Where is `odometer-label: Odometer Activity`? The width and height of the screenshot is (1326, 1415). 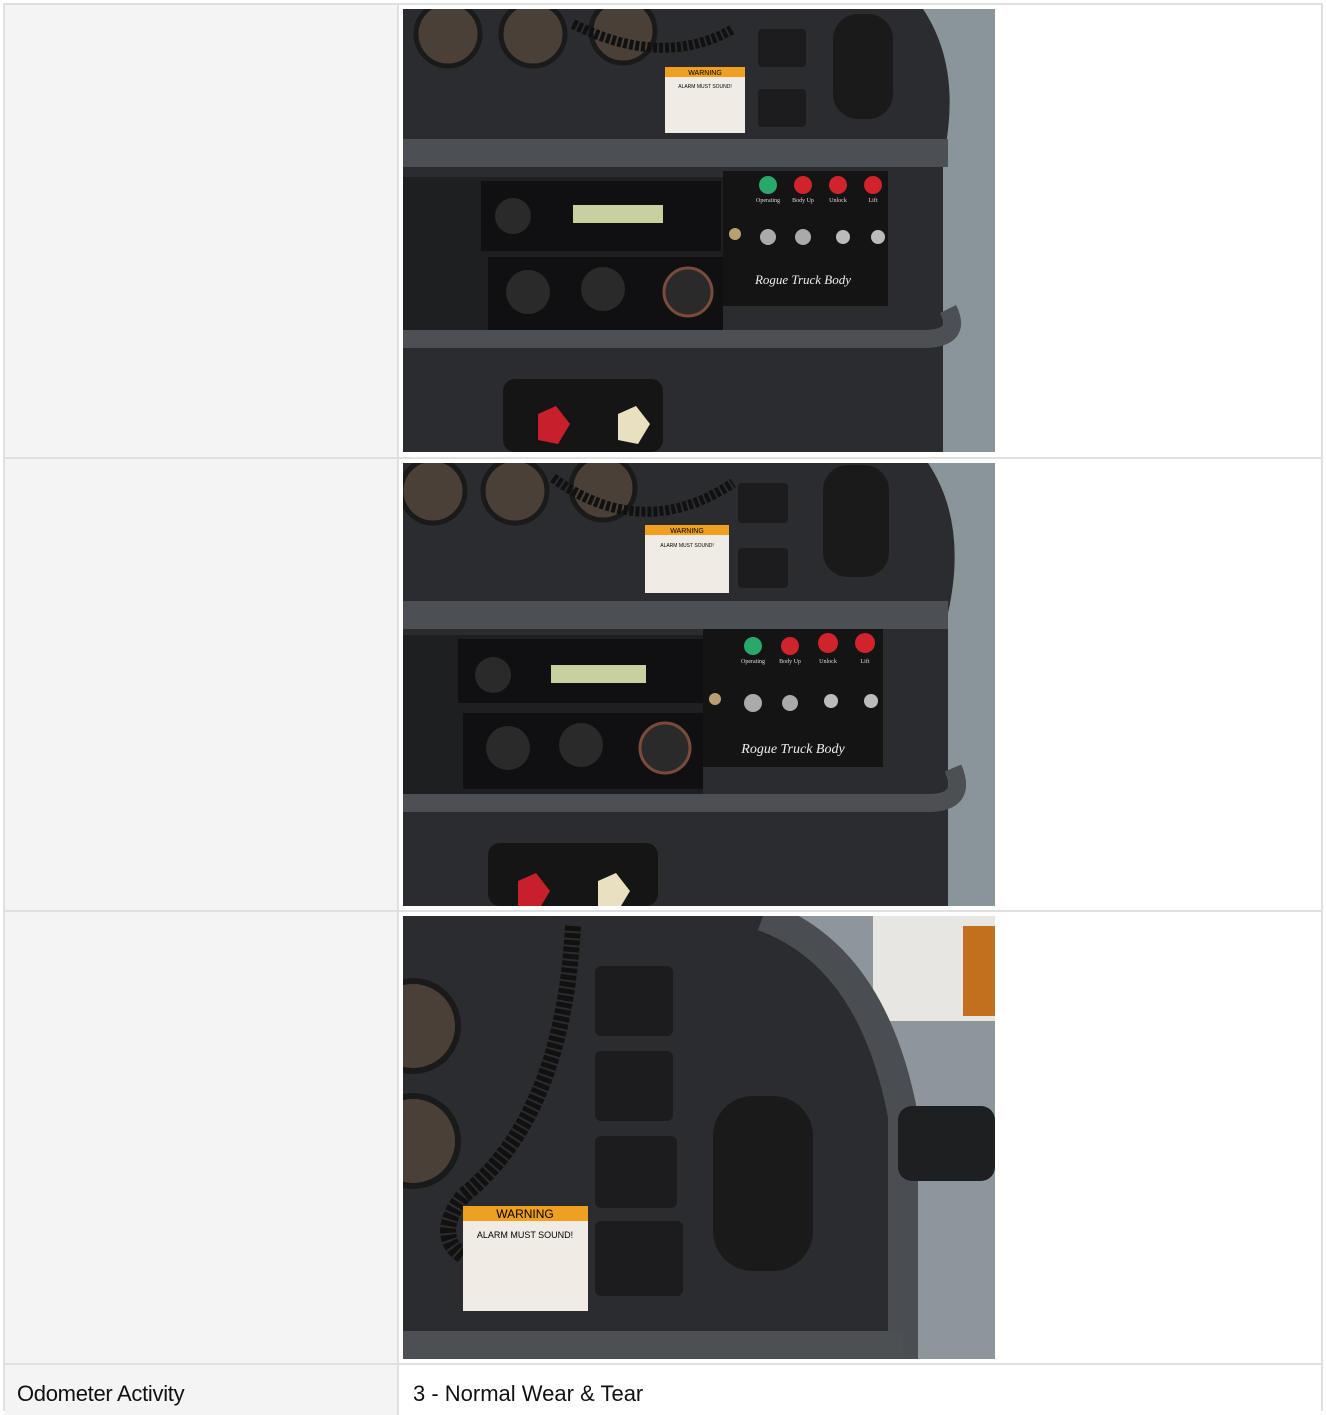 odometer-label: Odometer Activity is located at coordinates (101, 1393).